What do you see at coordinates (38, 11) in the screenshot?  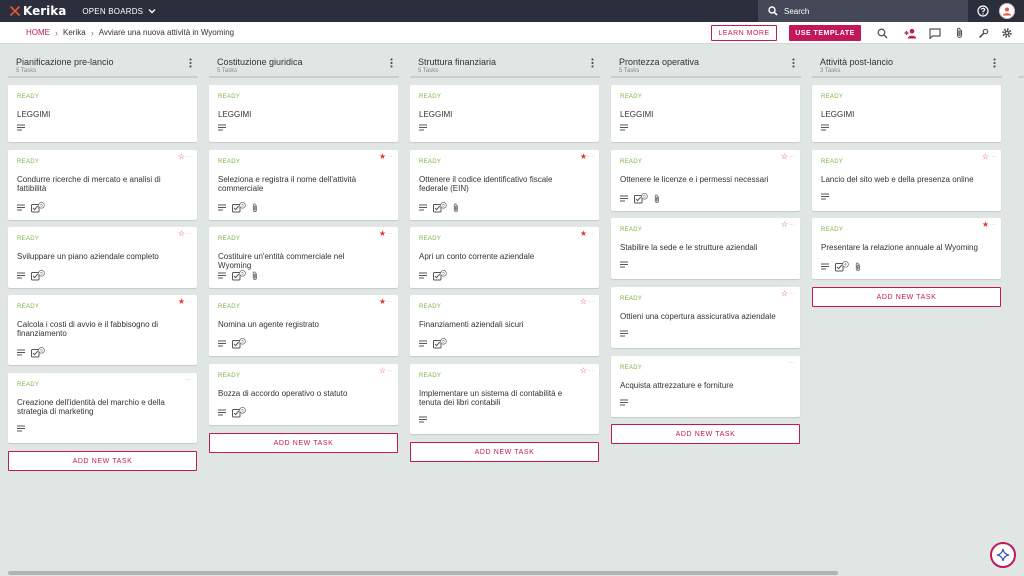 I see `kerika-logo: Kerika` at bounding box center [38, 11].